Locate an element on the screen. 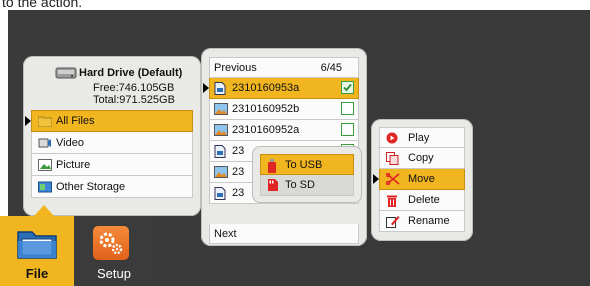  file-row: 2310160952b is located at coordinates (284, 109).